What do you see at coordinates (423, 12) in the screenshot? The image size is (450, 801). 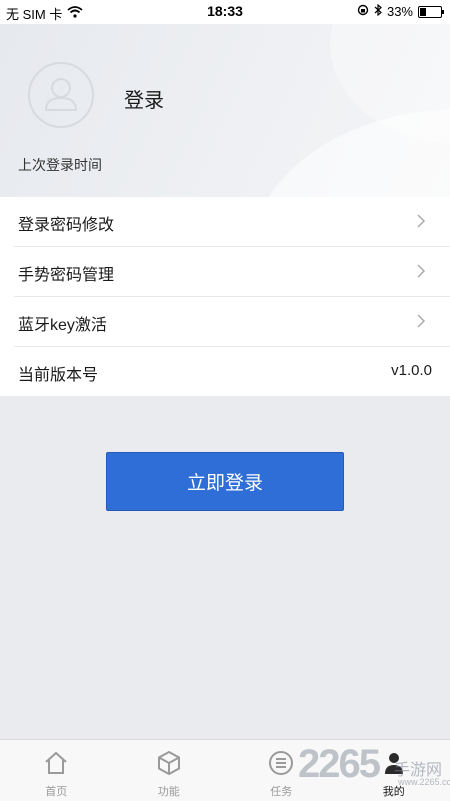 I see `battery-fill` at bounding box center [423, 12].